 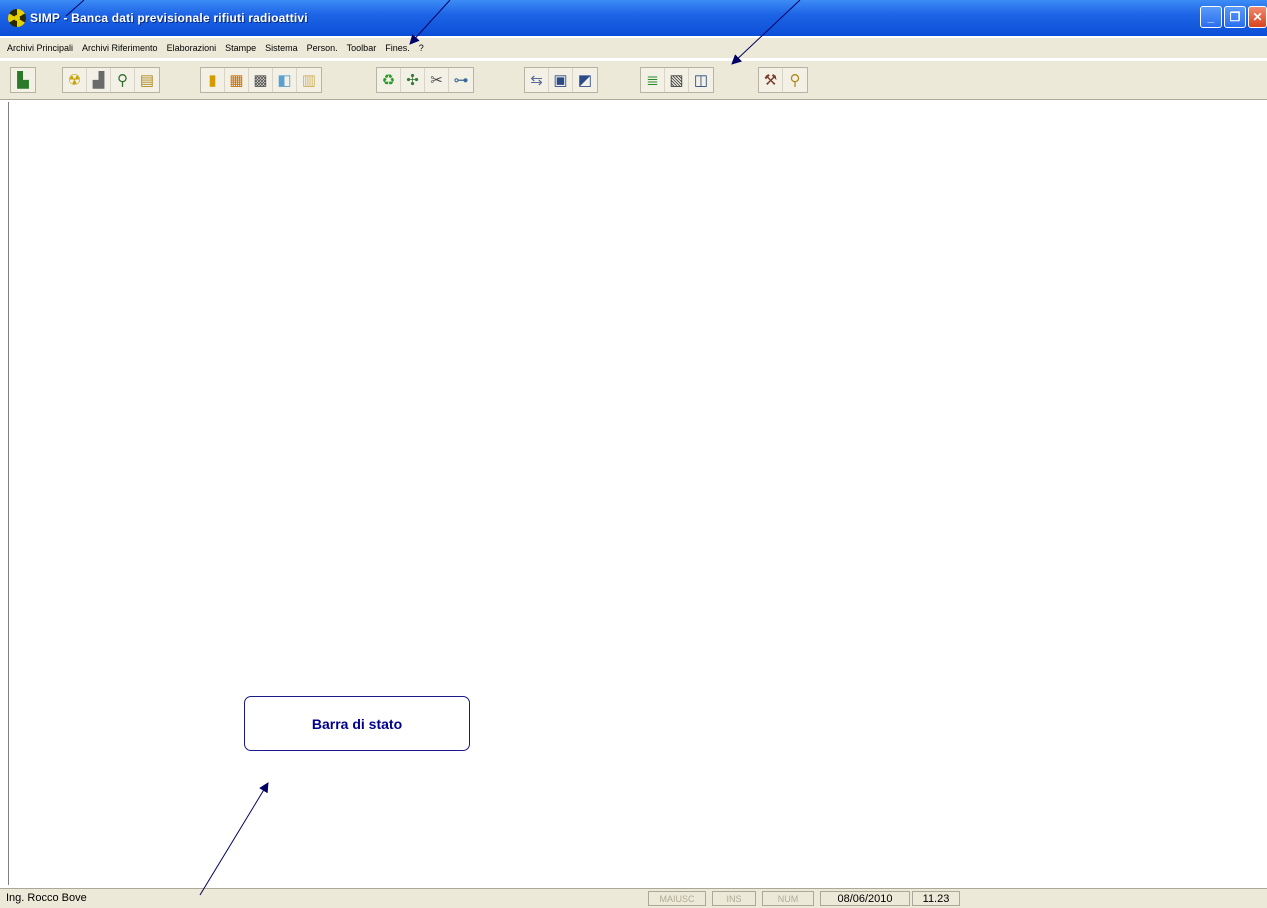 I want to click on annotation-callout: Barra di stato, so click(x=357, y=723).